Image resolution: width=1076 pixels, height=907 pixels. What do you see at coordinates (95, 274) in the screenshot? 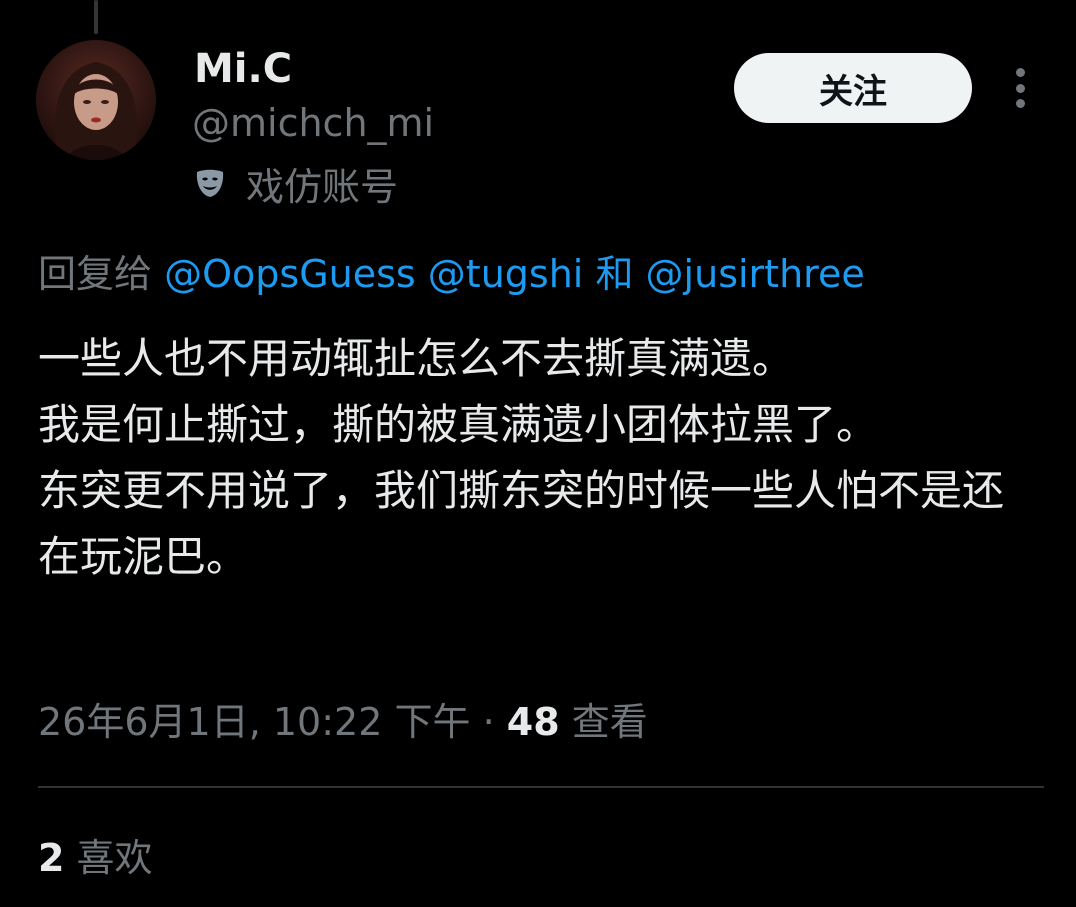
I see `reply-prefix: 回复给` at bounding box center [95, 274].